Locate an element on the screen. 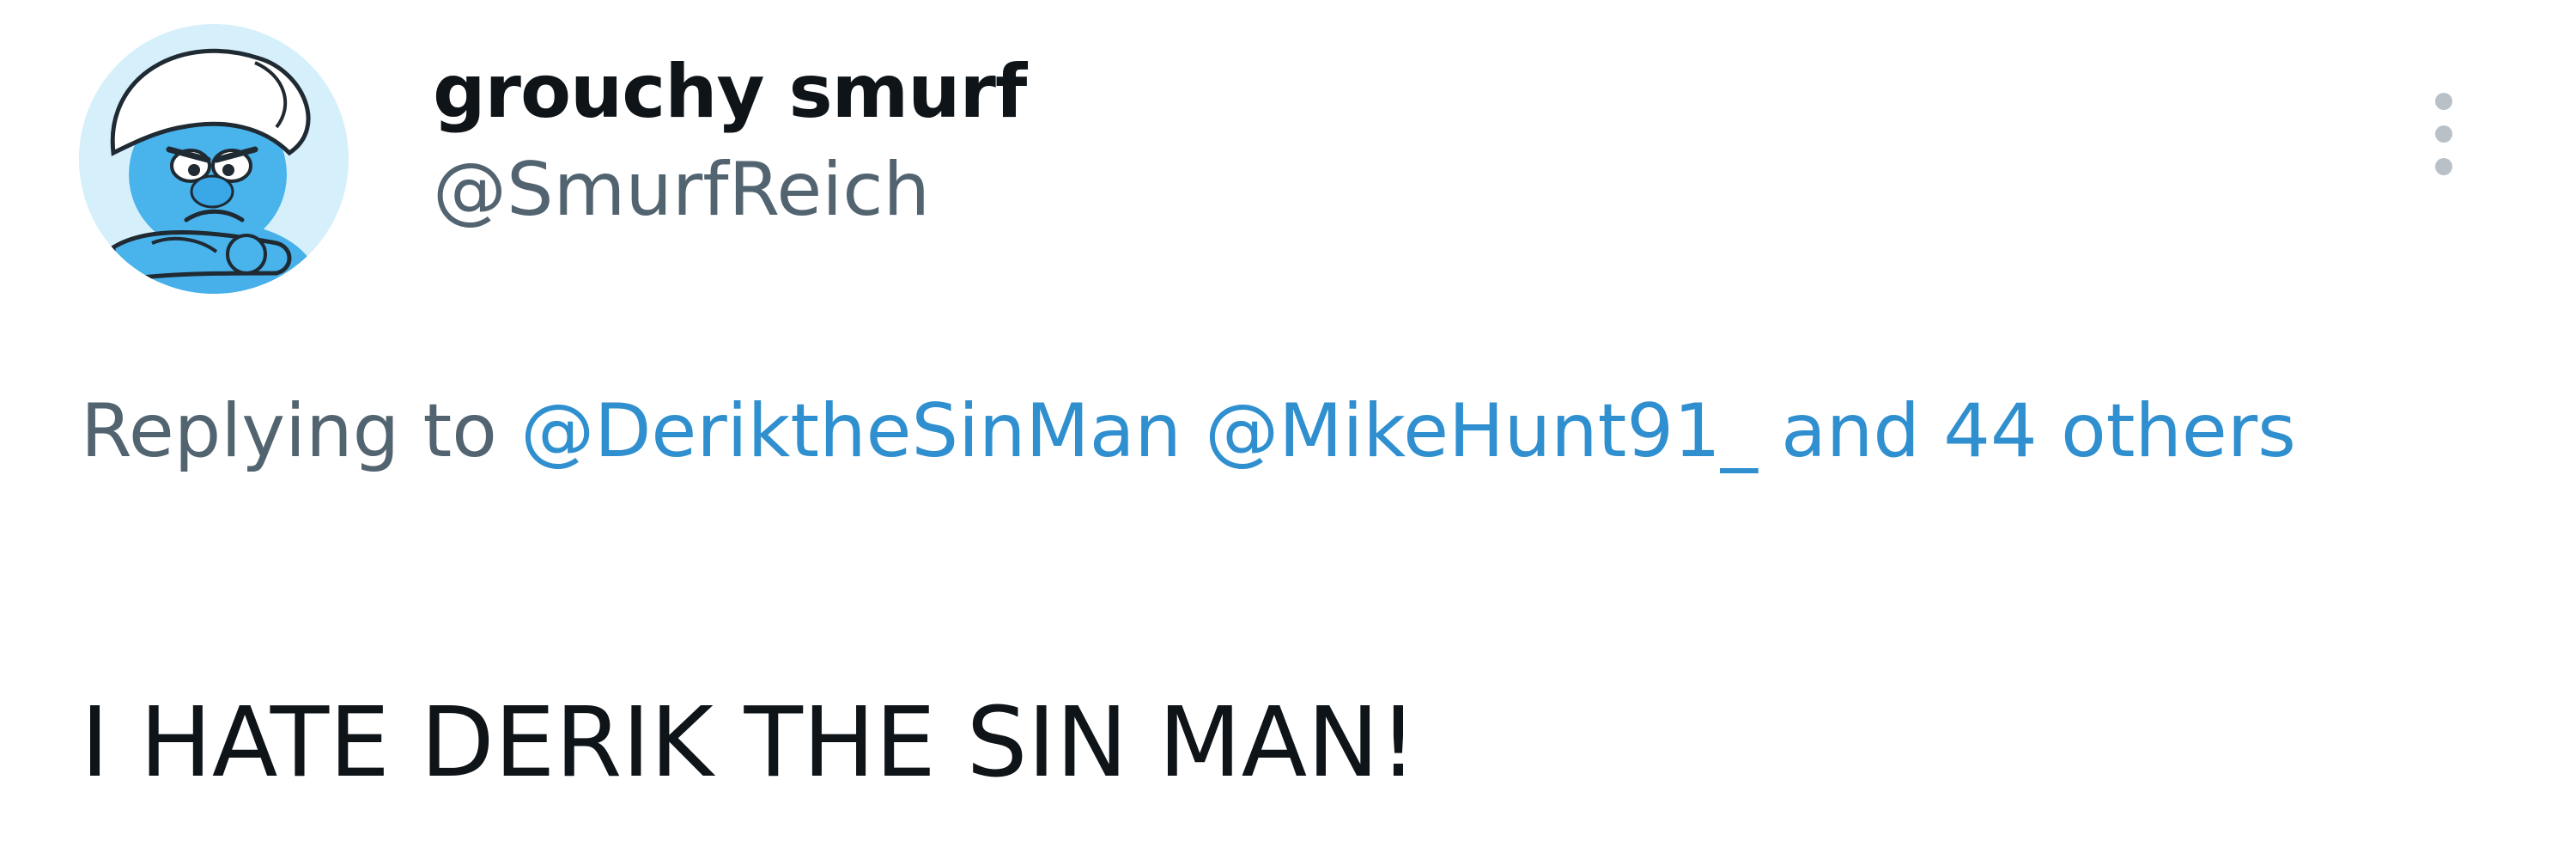 This screenshot has height=859, width=2576. user-handle: @SmurfReich is located at coordinates (729, 190).